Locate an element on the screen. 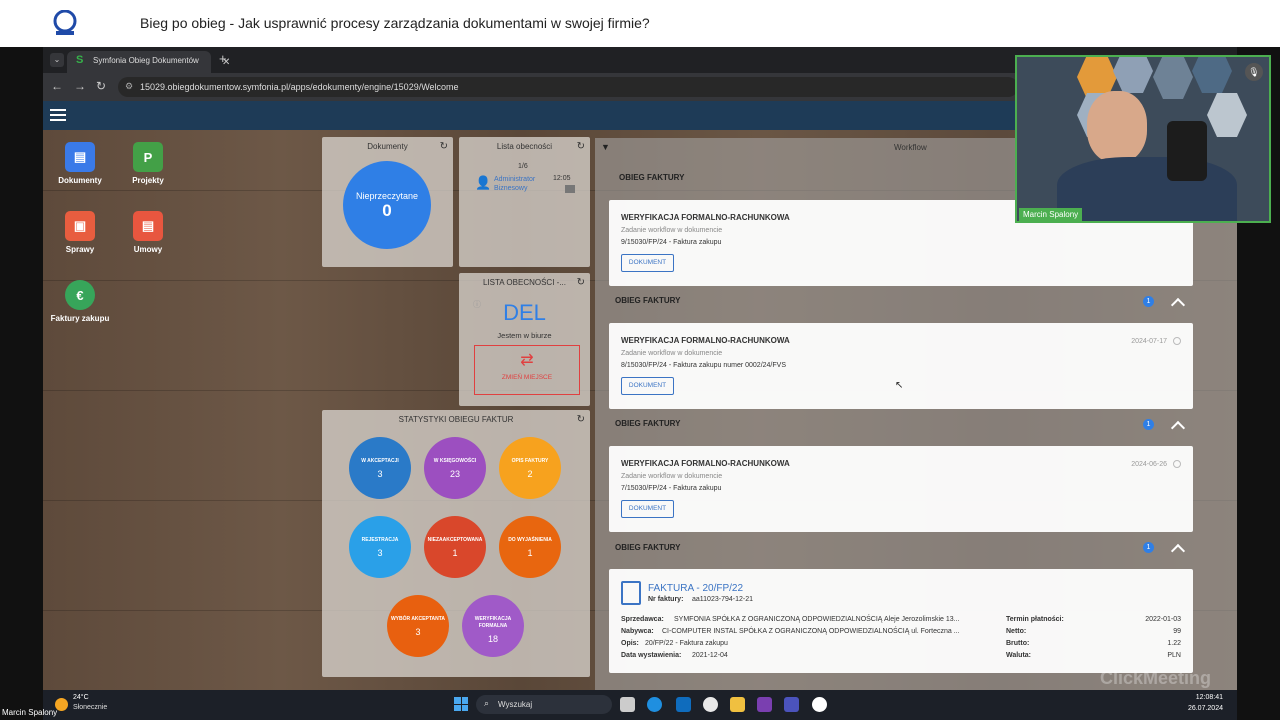 The image size is (1280, 720). attendance-user: Administrator Biznesowy is located at coordinates (521, 184).